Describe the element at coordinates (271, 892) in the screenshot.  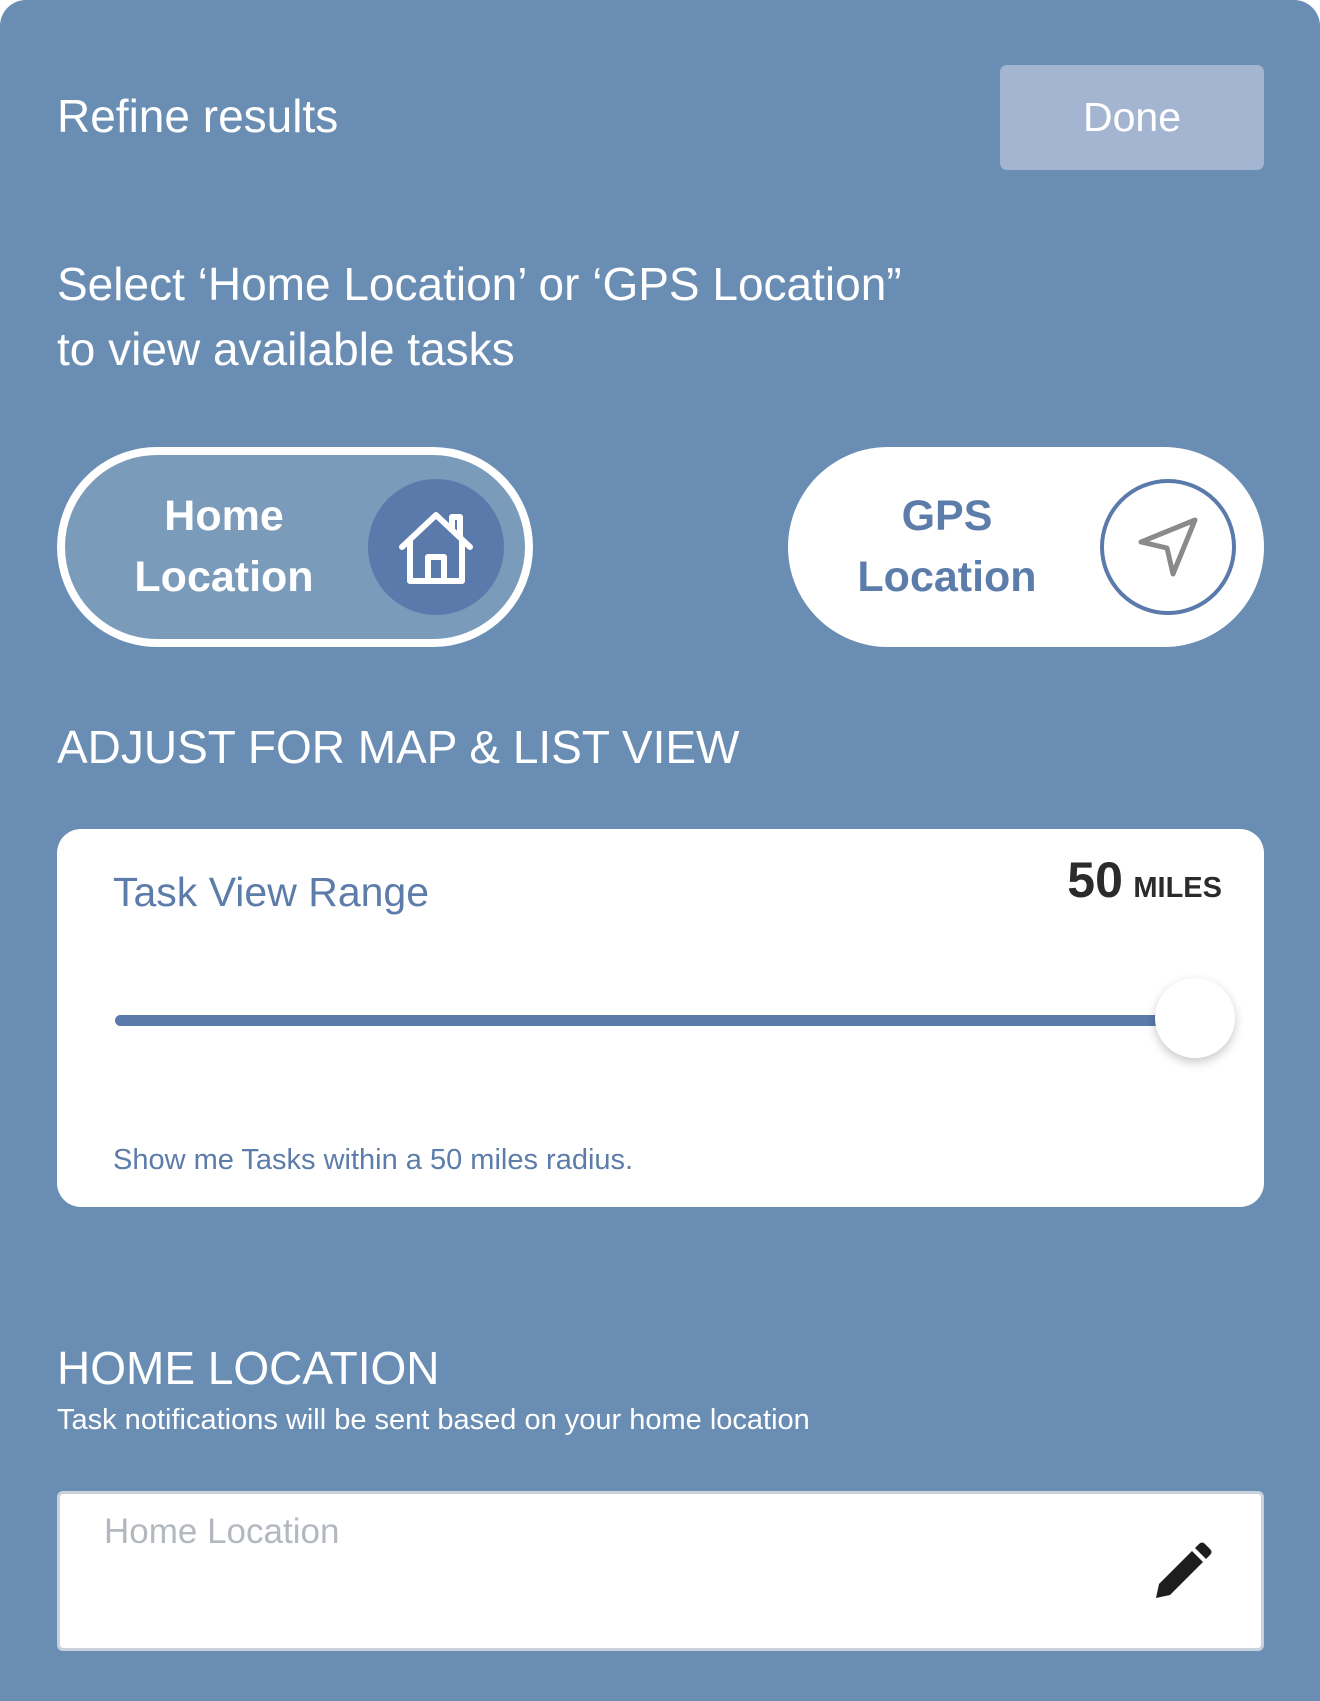
I see `range-title: Task View Range` at that location.